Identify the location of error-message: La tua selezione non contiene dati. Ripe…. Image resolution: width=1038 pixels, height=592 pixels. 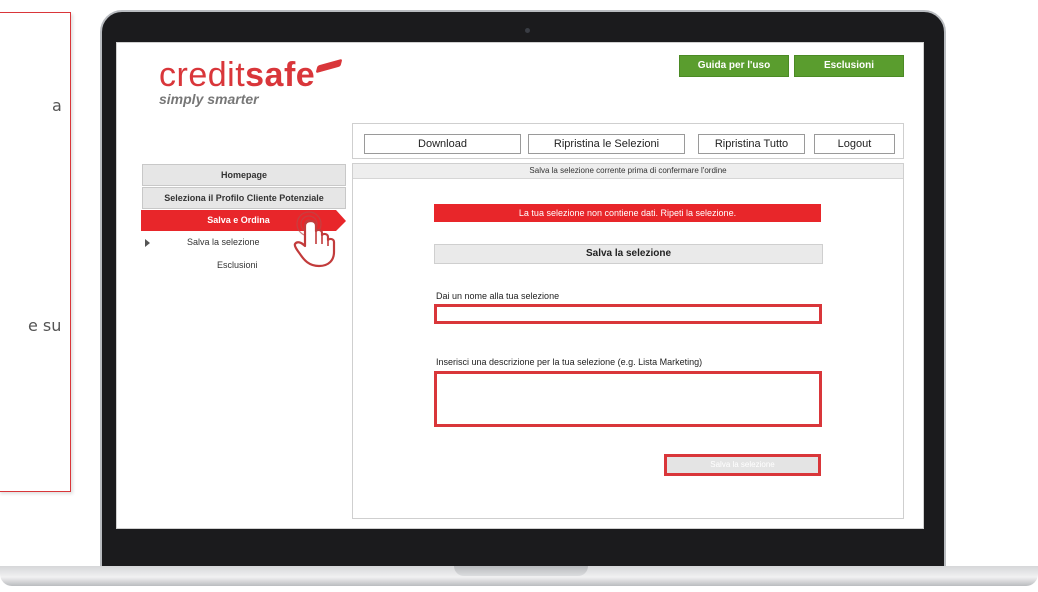
(627, 213).